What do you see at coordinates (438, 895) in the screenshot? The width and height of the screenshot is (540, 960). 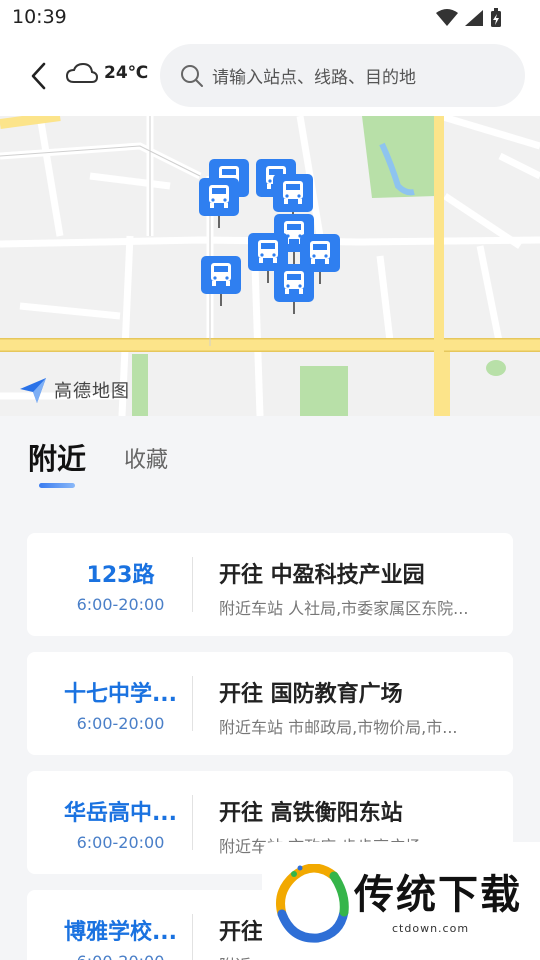 I see `watermark-title: 传统下载` at bounding box center [438, 895].